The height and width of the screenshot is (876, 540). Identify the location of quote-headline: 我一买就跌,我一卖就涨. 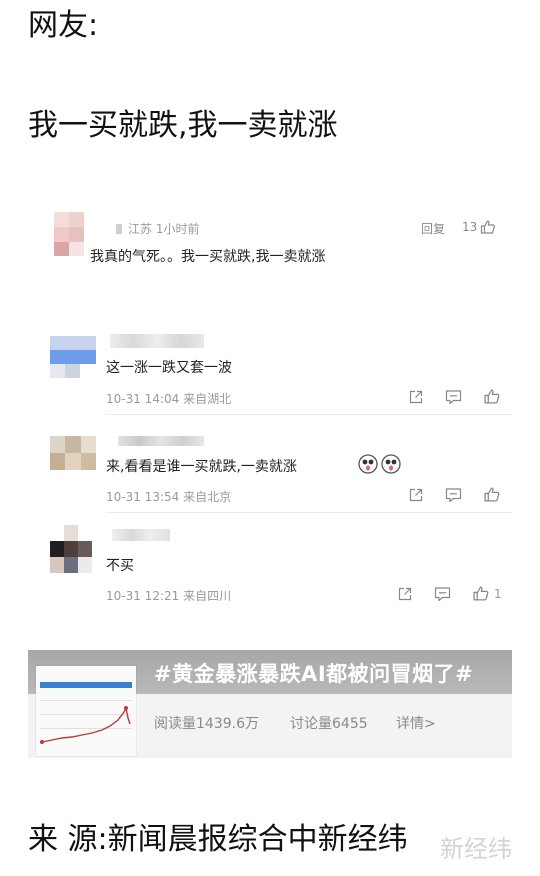
(183, 125).